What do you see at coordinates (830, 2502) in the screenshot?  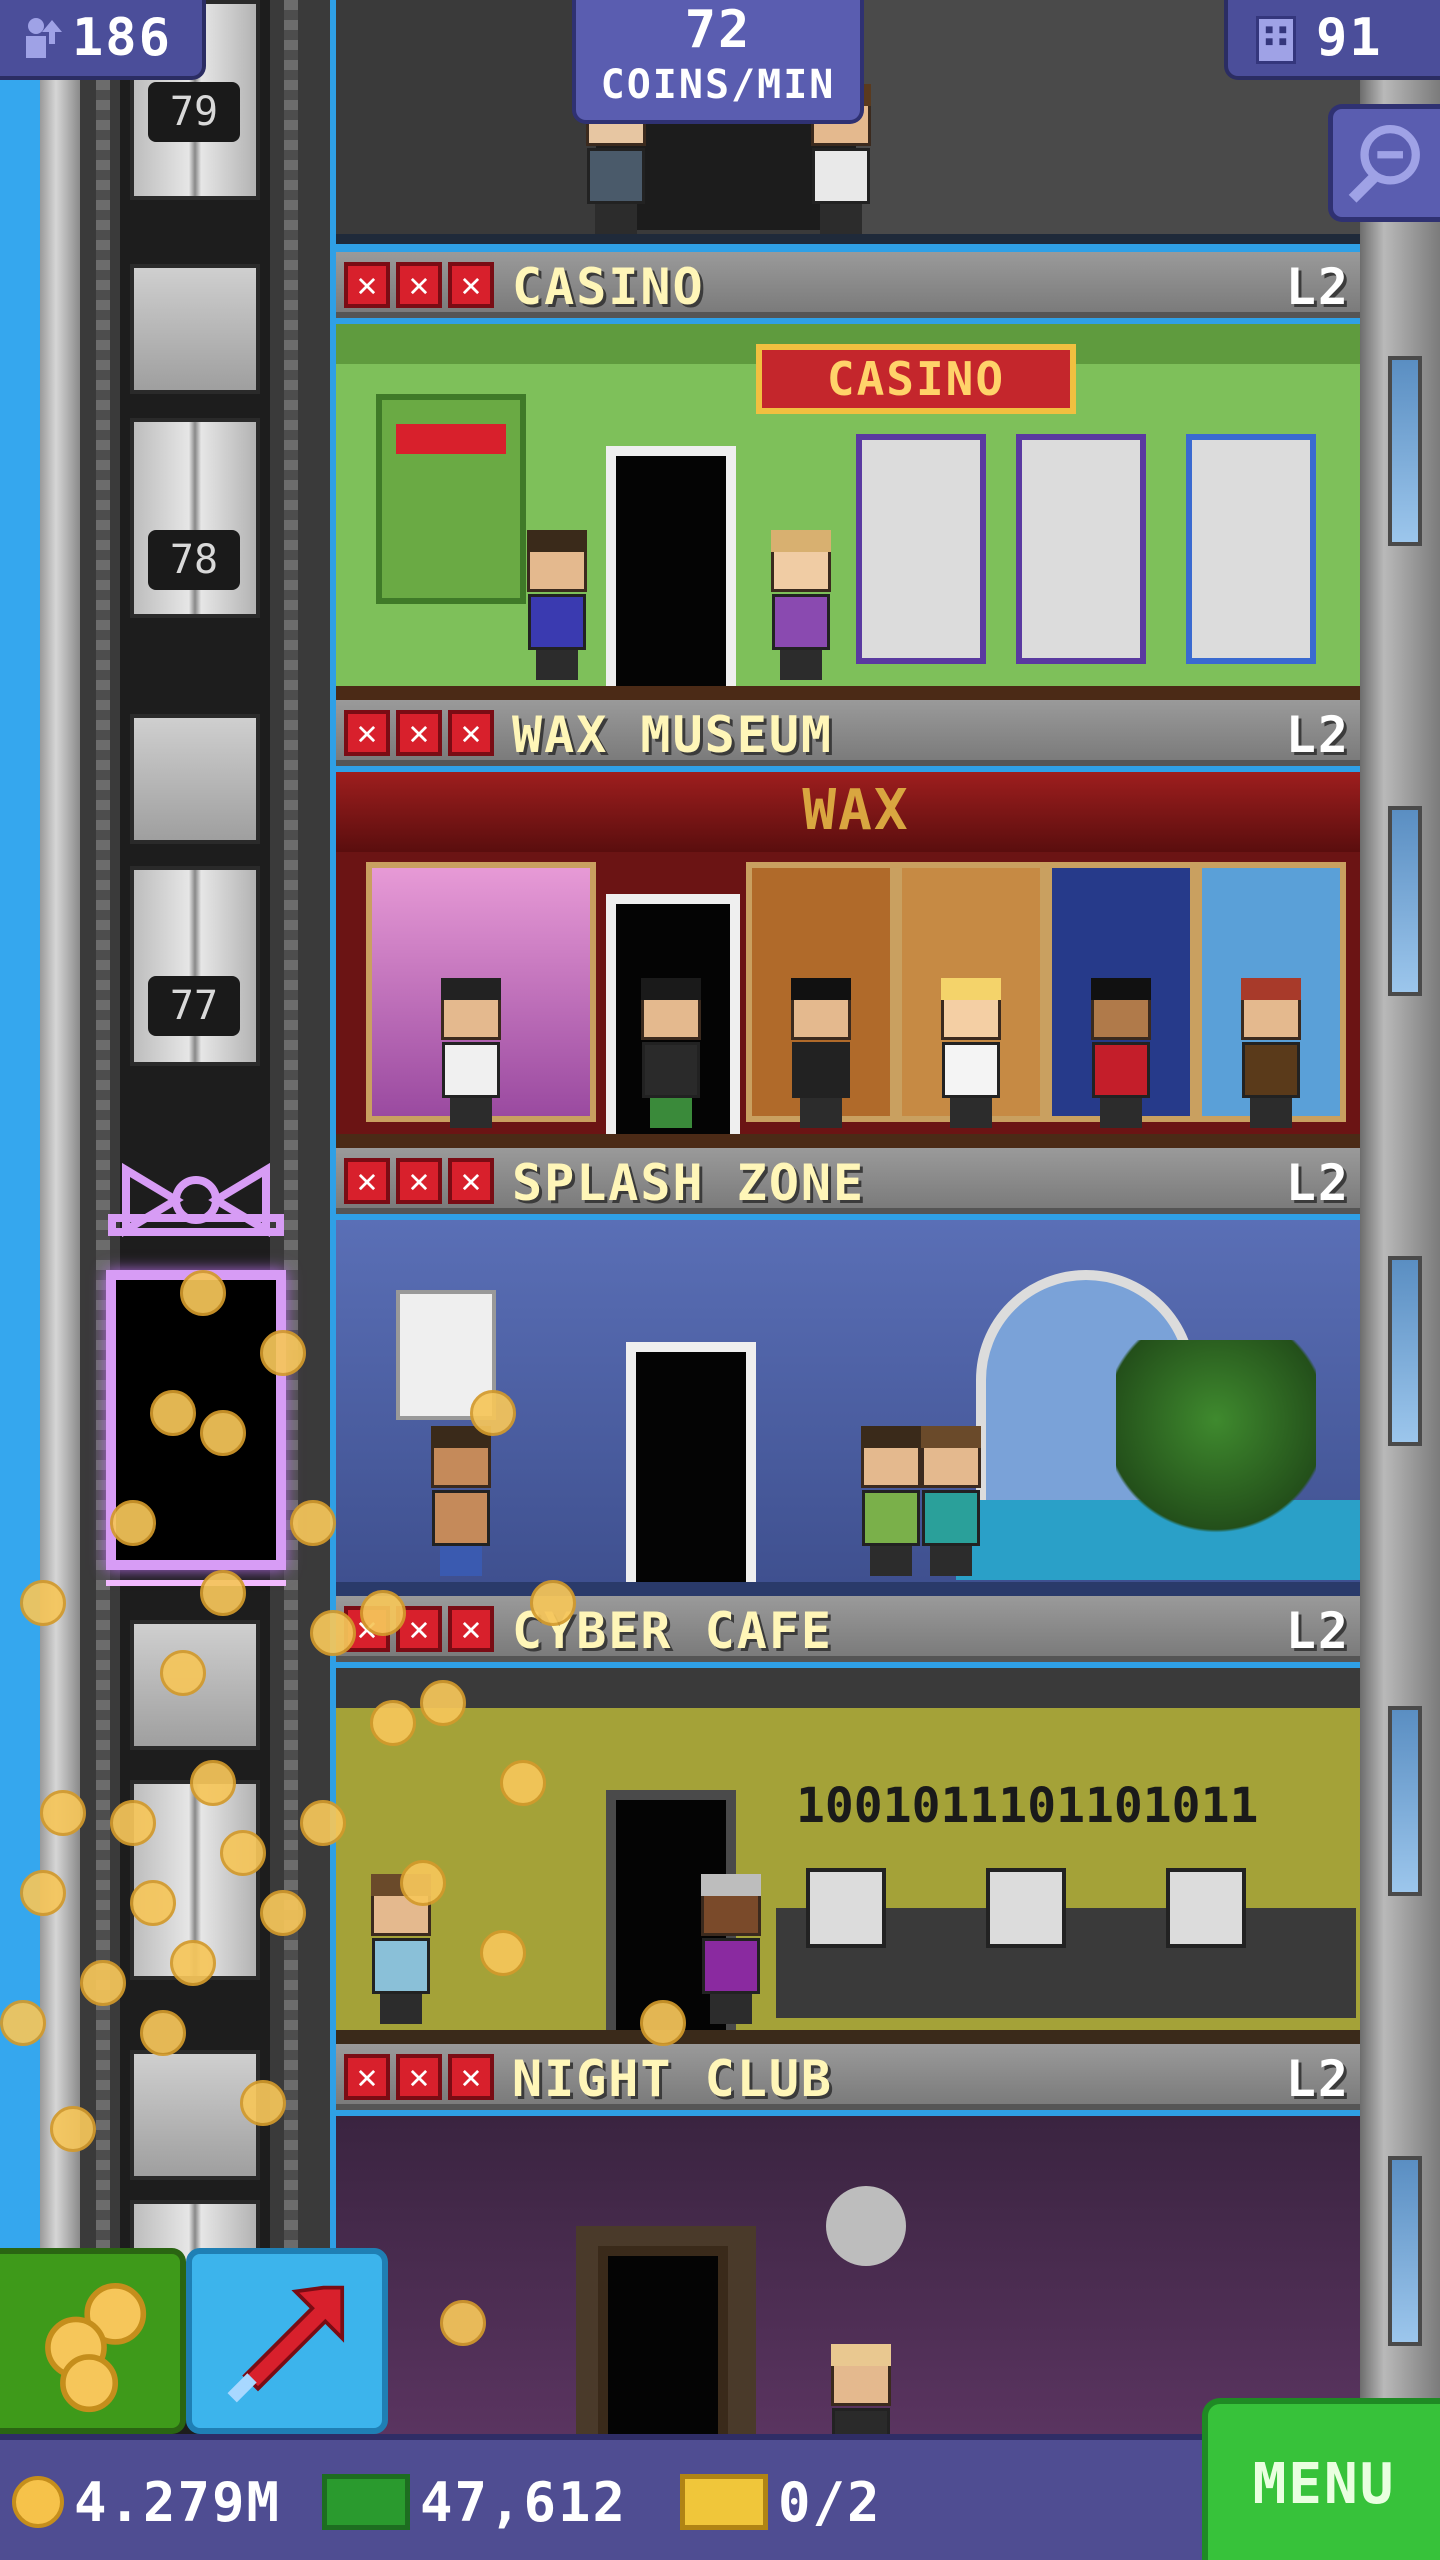 I see `tickets-value: 0/2` at bounding box center [830, 2502].